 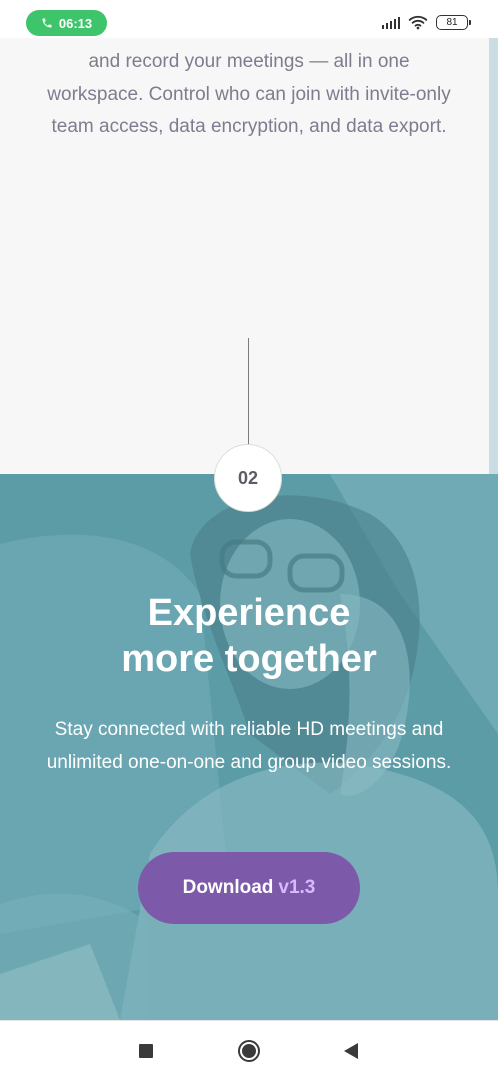 I want to click on hero-title-line-1: Experience, so click(x=249, y=613).